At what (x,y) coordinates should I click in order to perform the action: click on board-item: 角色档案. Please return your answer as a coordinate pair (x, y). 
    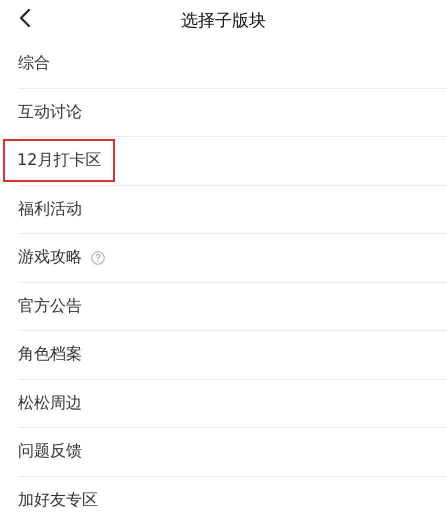
    Looking at the image, I should click on (50, 354).